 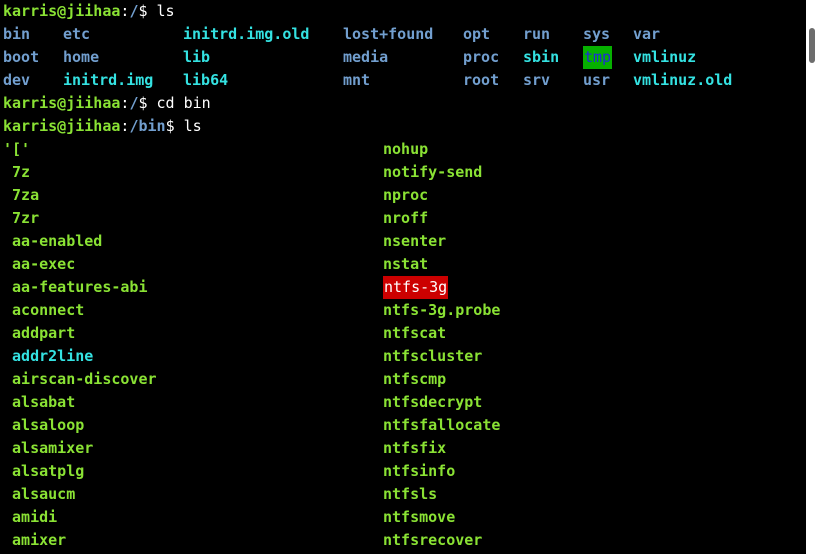 I want to click on bin-entry: alsabat, so click(x=39, y=402).